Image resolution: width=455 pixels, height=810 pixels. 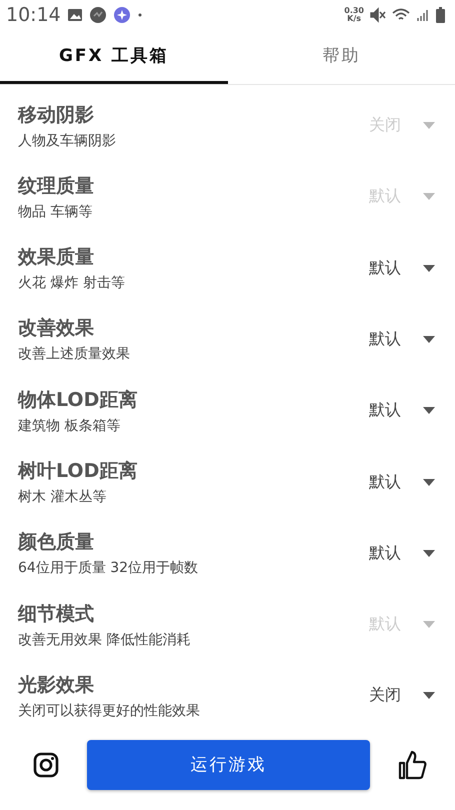 I want to click on setting-description: 64位用于质量 32位用于帧数, so click(x=109, y=568).